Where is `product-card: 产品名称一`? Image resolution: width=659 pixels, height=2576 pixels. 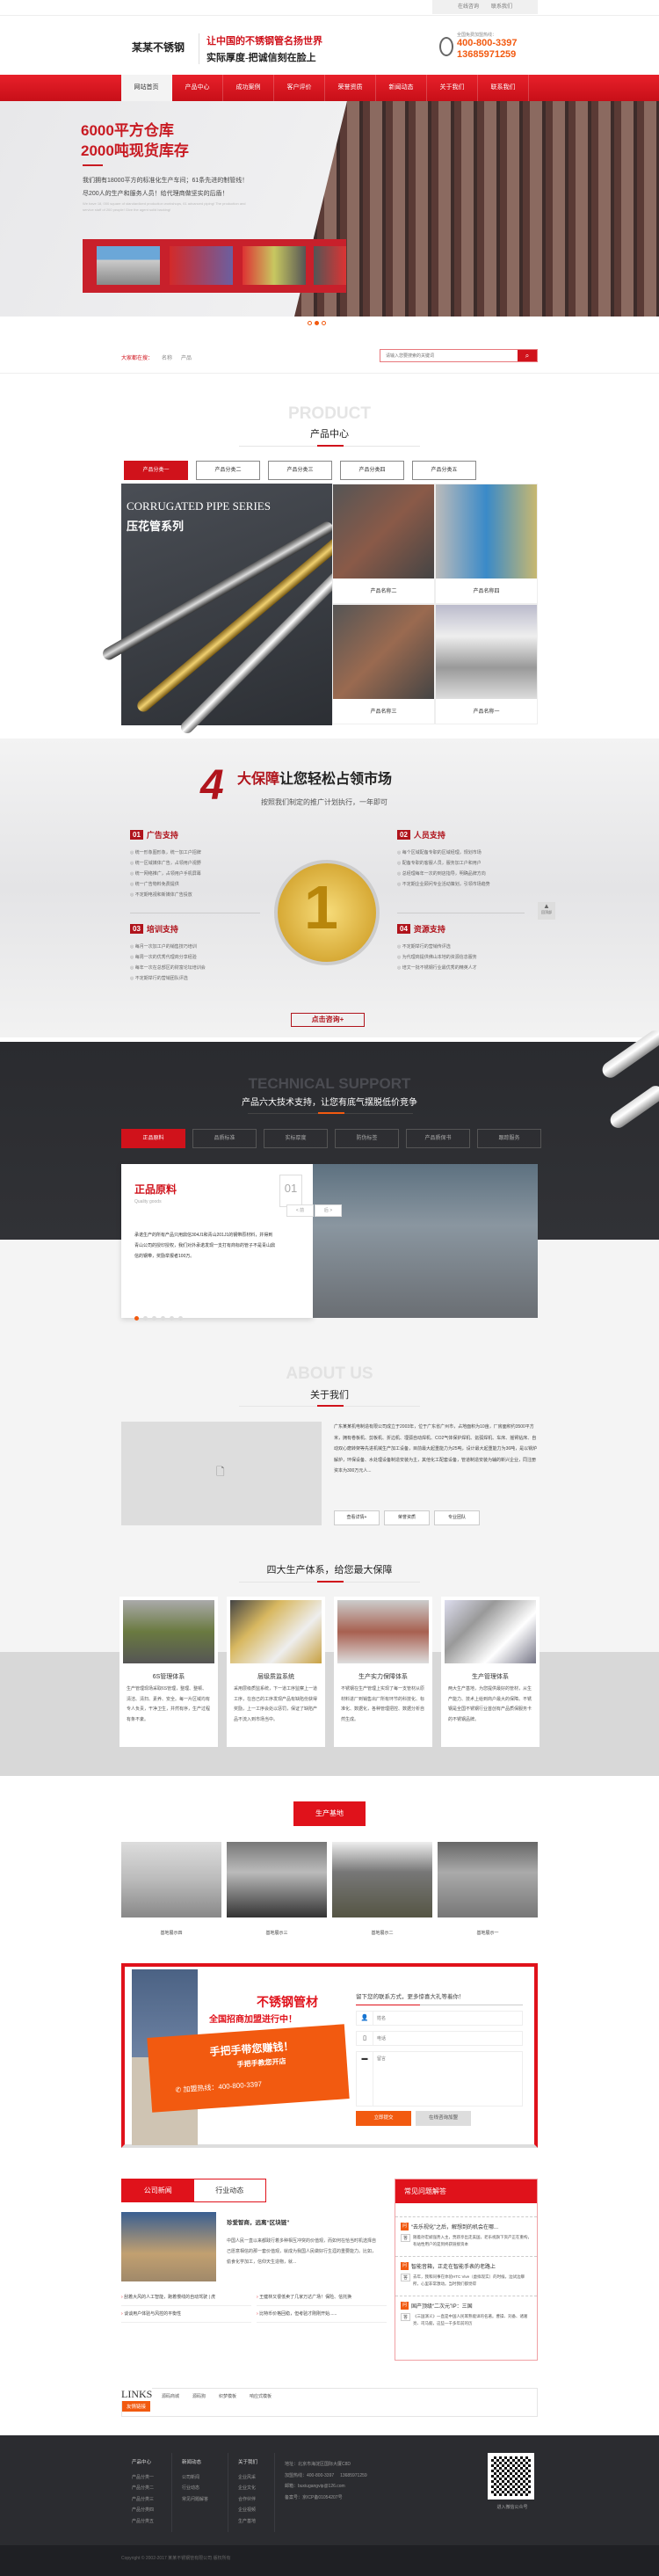
product-card: 产品名称一 is located at coordinates (487, 664).